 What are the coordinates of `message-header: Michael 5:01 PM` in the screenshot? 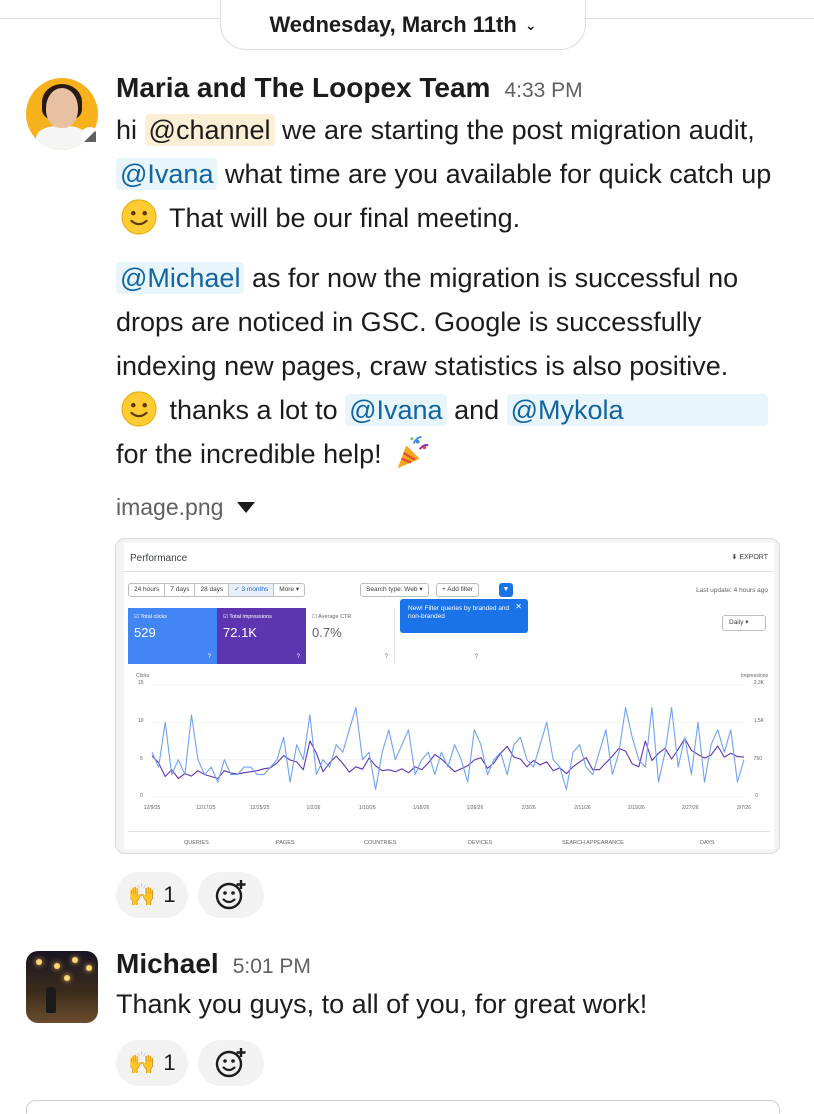 It's located at (381, 964).